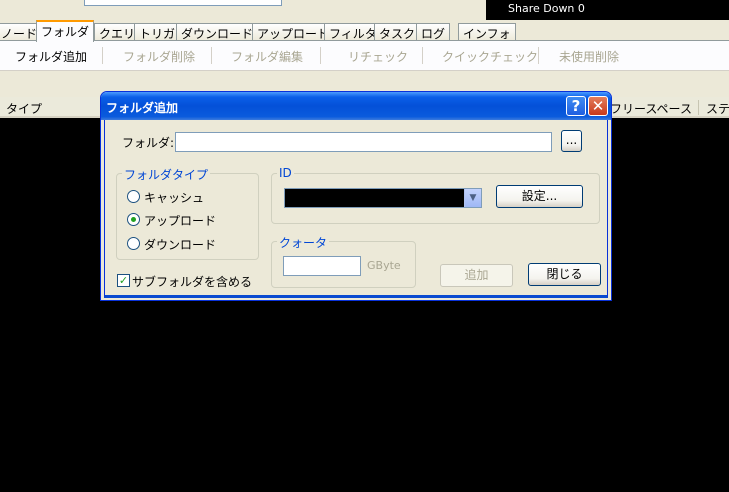 The height and width of the screenshot is (492, 729). What do you see at coordinates (267, 56) in the screenshot?
I see `edit-folder-button: フォルダ編集` at bounding box center [267, 56].